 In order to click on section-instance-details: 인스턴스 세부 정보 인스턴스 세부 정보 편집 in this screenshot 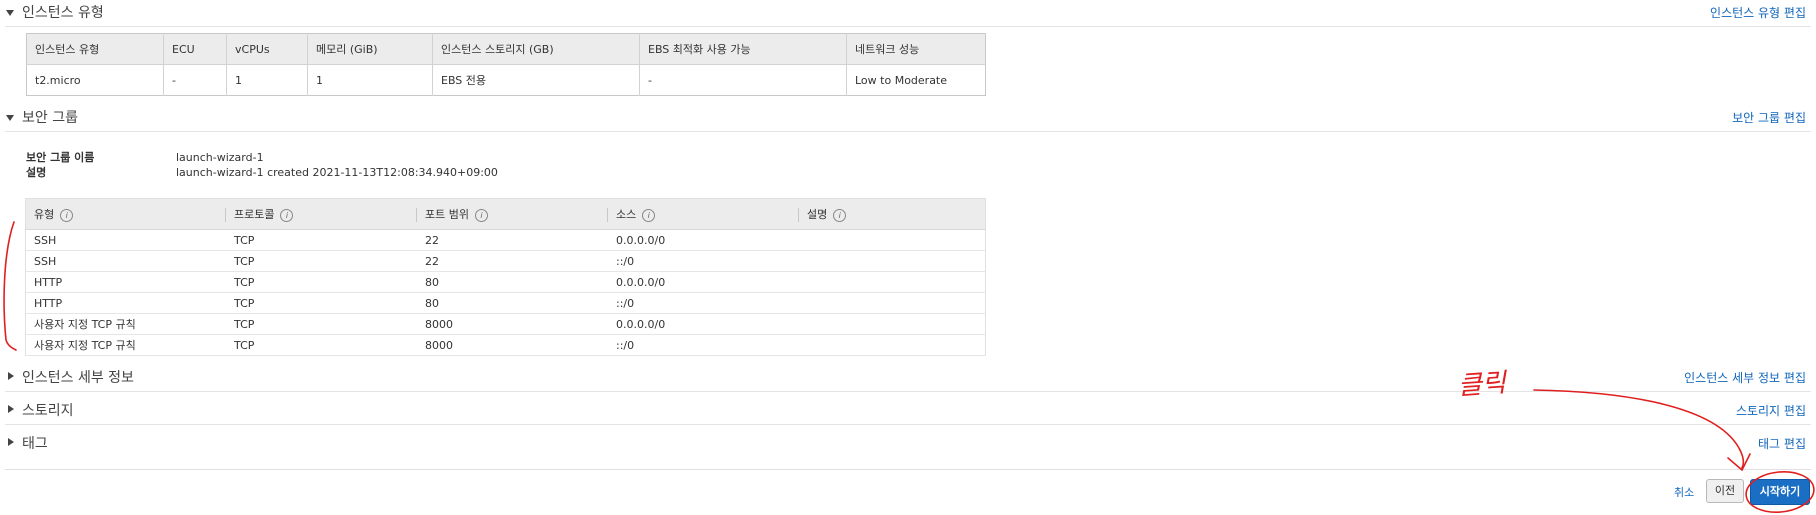, I will do `click(908, 379)`.